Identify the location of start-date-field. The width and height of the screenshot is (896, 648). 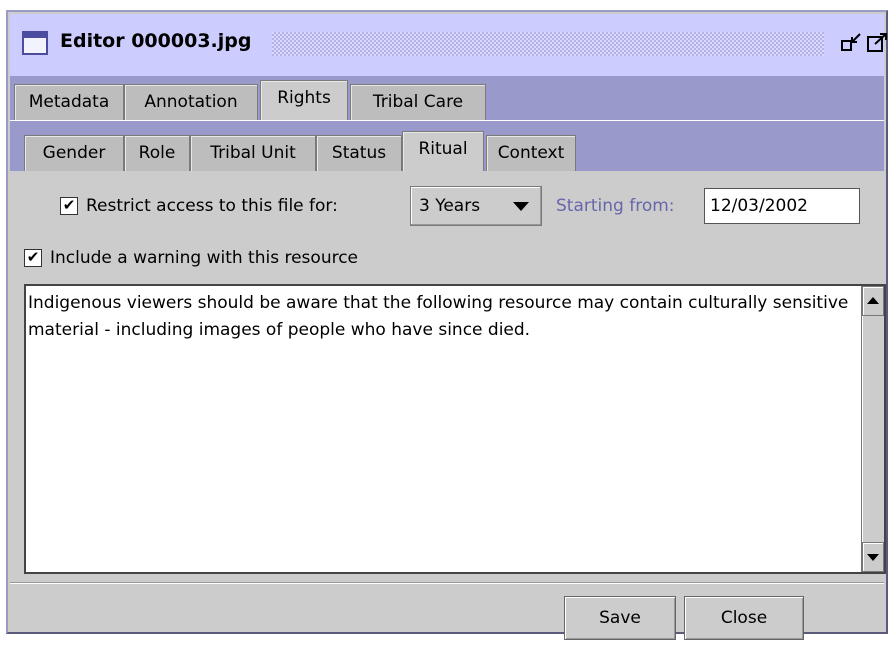
(782, 206).